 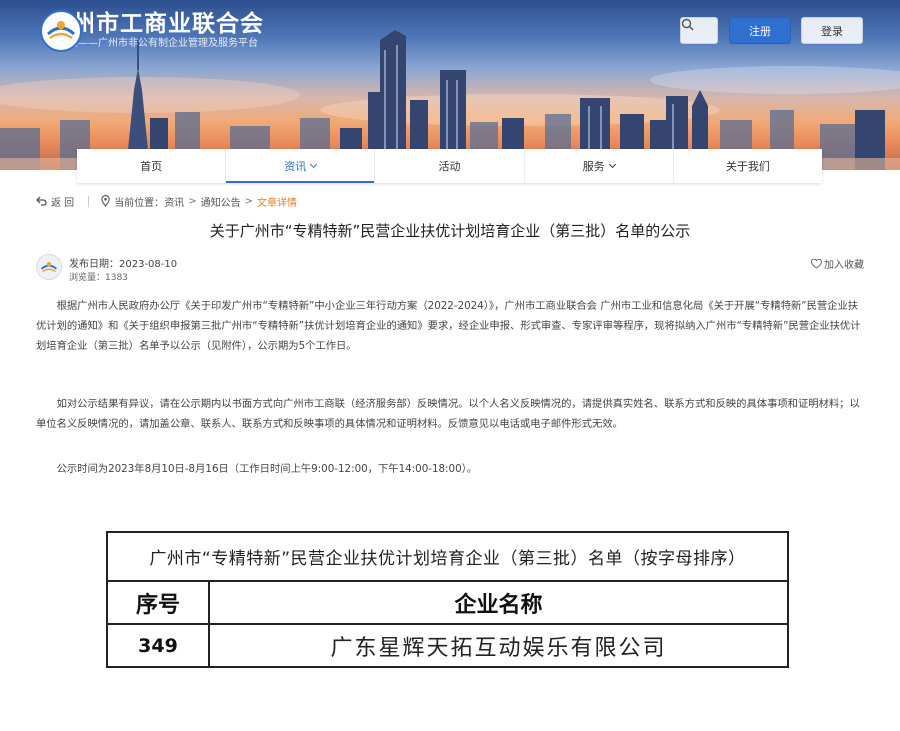 What do you see at coordinates (89, 201) in the screenshot?
I see `divider` at bounding box center [89, 201].